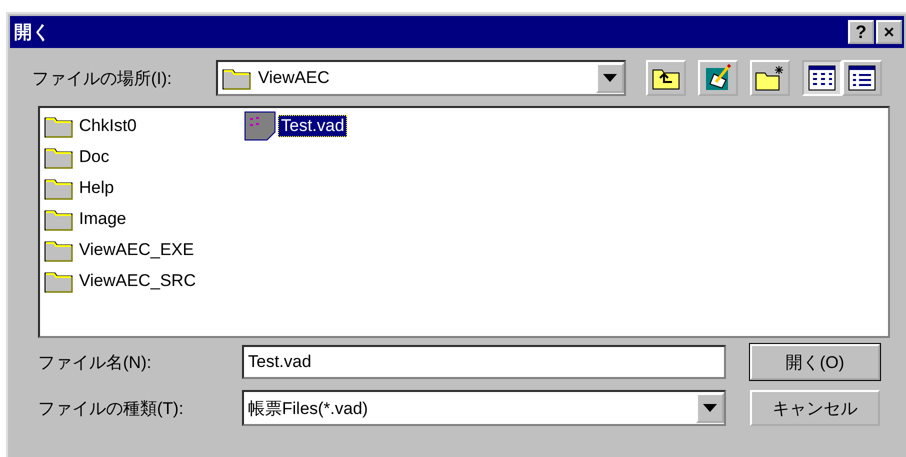 This screenshot has width=906, height=457. What do you see at coordinates (144, 125) in the screenshot?
I see `folder-item: ChkIst0` at bounding box center [144, 125].